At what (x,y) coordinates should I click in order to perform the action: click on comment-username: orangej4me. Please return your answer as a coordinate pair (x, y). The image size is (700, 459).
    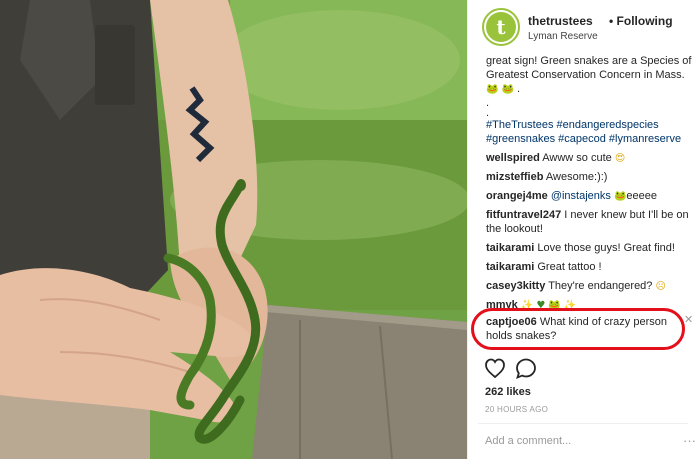
    Looking at the image, I should click on (517, 196).